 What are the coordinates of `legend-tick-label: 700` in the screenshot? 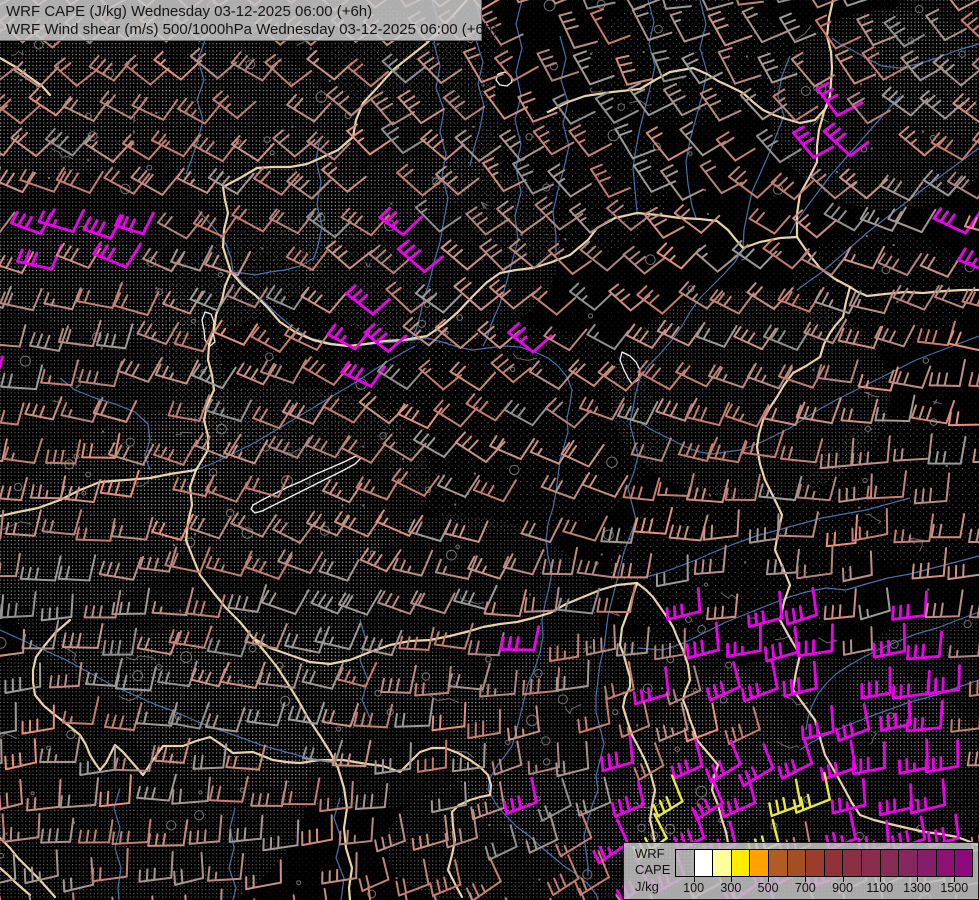 It's located at (805, 888).